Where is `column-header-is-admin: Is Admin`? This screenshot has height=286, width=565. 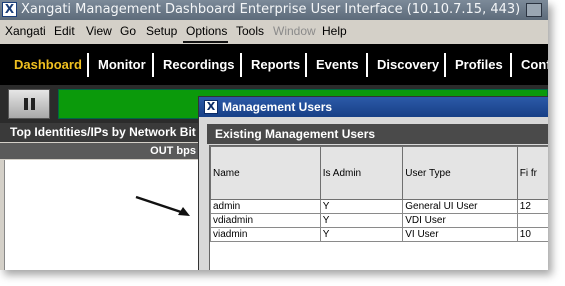 column-header-is-admin: Is Admin is located at coordinates (361, 173).